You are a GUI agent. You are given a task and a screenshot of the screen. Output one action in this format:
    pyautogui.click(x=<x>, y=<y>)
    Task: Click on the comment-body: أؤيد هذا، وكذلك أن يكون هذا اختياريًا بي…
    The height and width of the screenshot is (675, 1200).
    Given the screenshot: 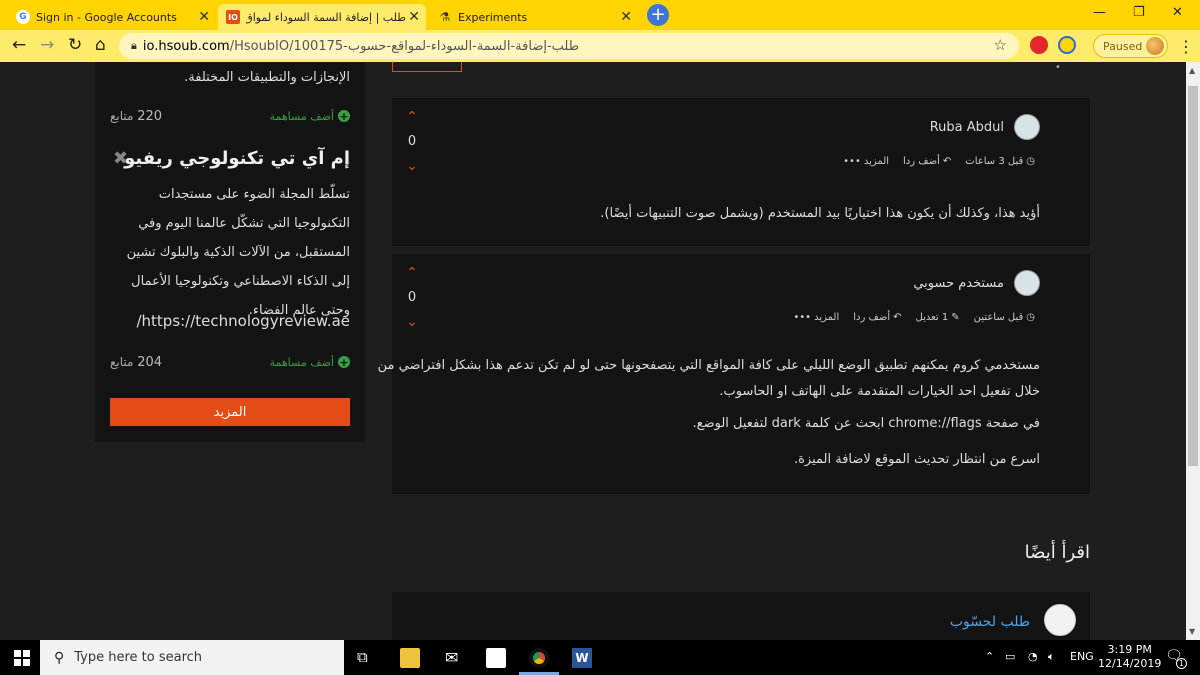 What is the action you would take?
    pyautogui.click(x=820, y=213)
    